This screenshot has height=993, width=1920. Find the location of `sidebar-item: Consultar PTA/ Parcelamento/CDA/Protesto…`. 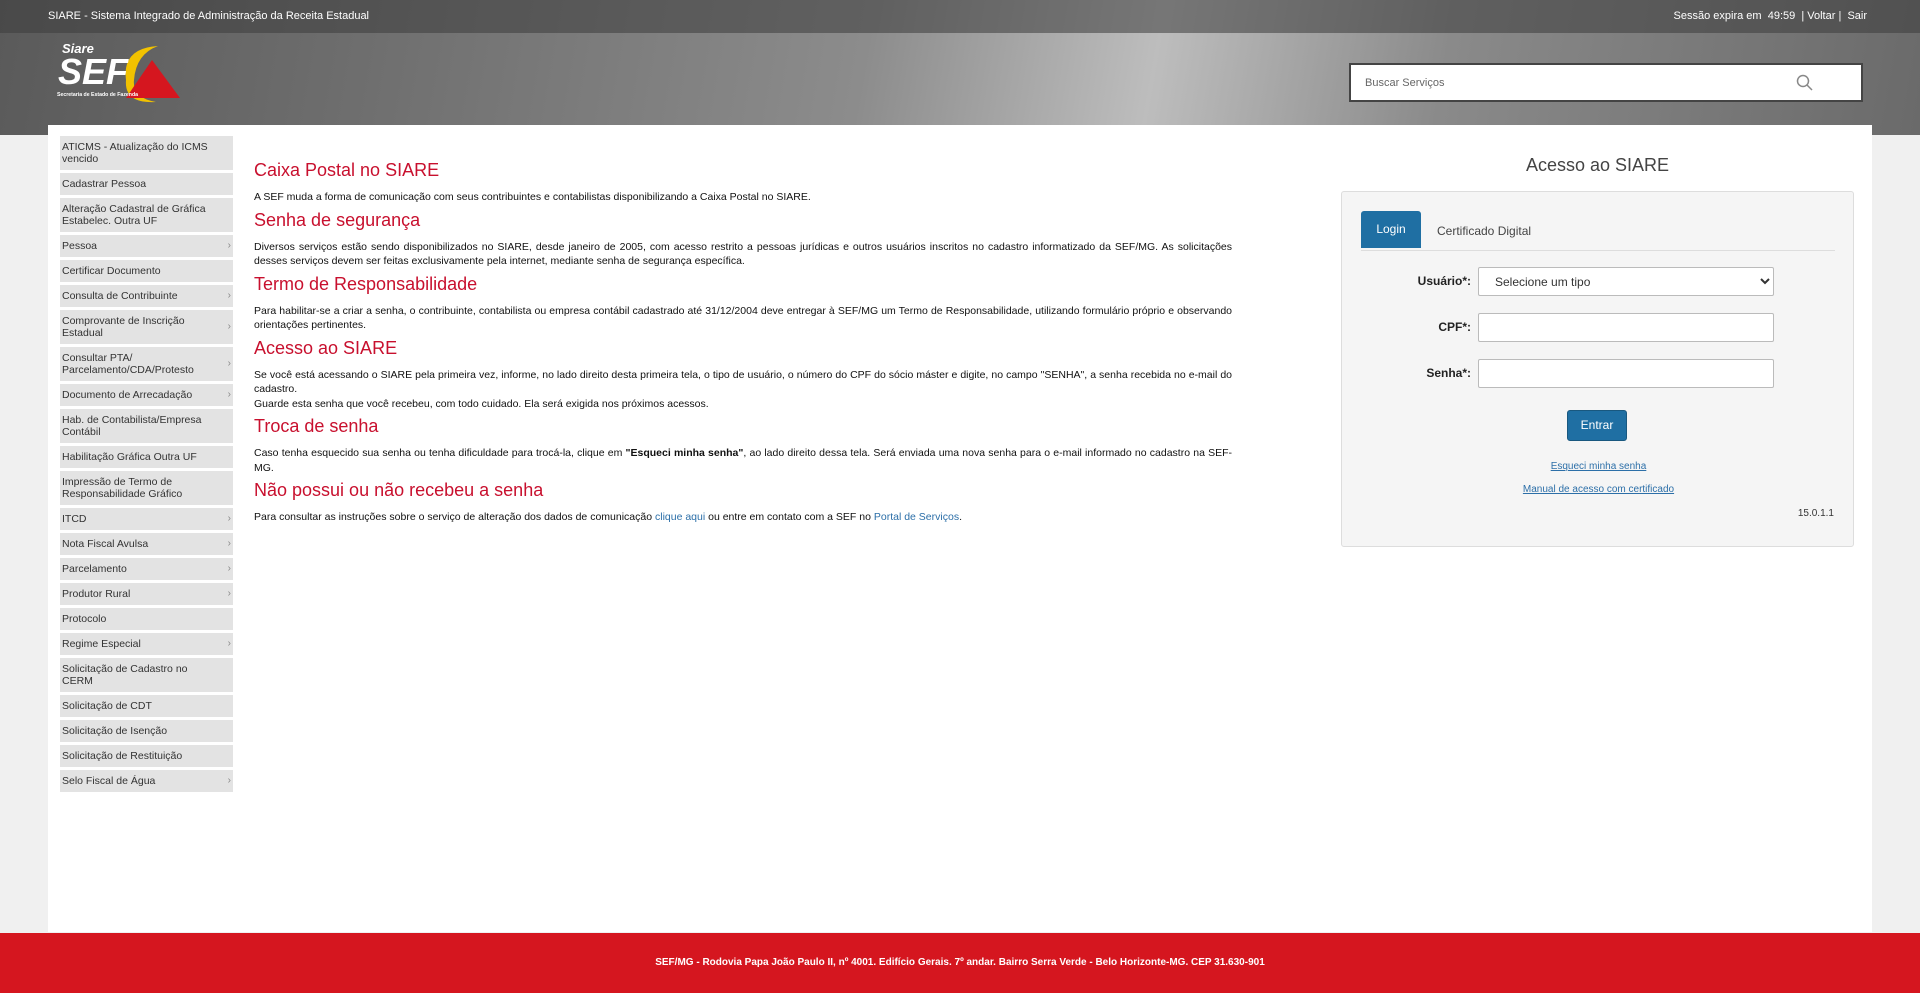

sidebar-item: Consultar PTA/ Parcelamento/CDA/Protesto… is located at coordinates (146, 365).